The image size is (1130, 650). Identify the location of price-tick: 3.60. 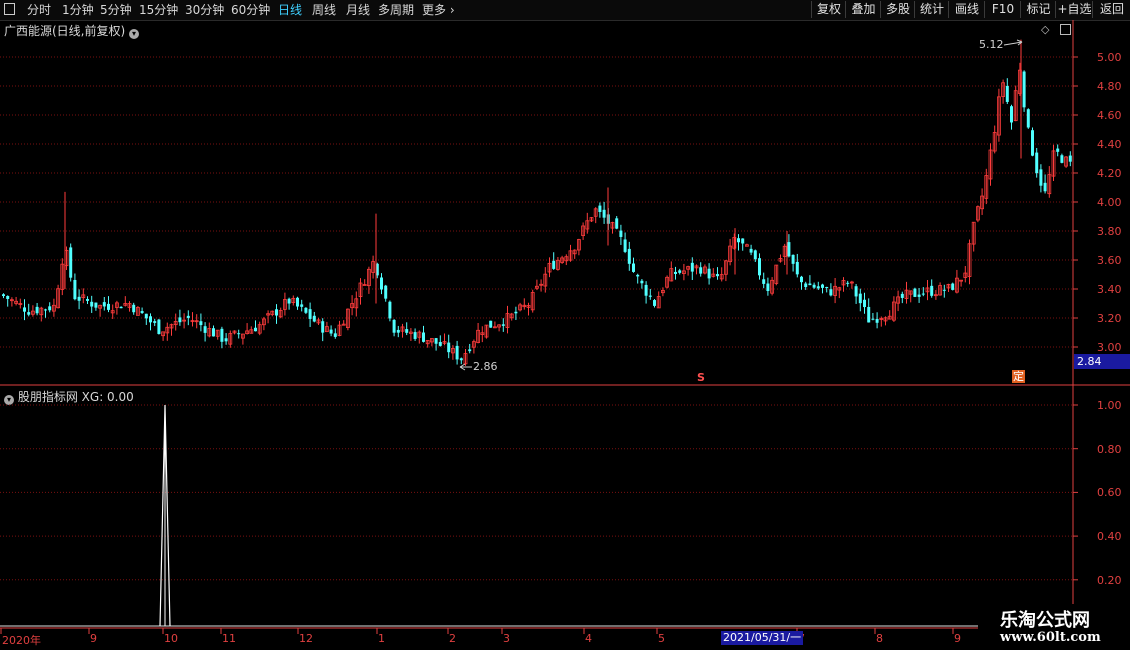
(1109, 260).